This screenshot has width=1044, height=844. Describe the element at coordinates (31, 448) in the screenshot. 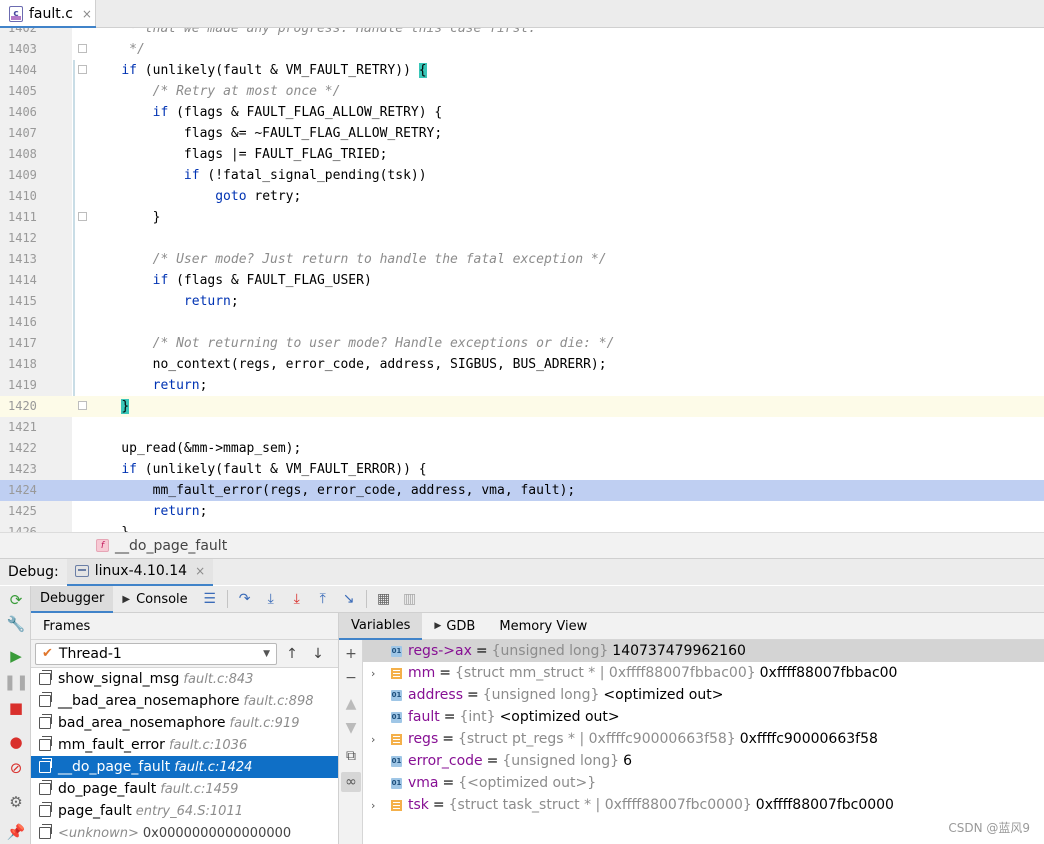

I see `line-number: 1422` at that location.